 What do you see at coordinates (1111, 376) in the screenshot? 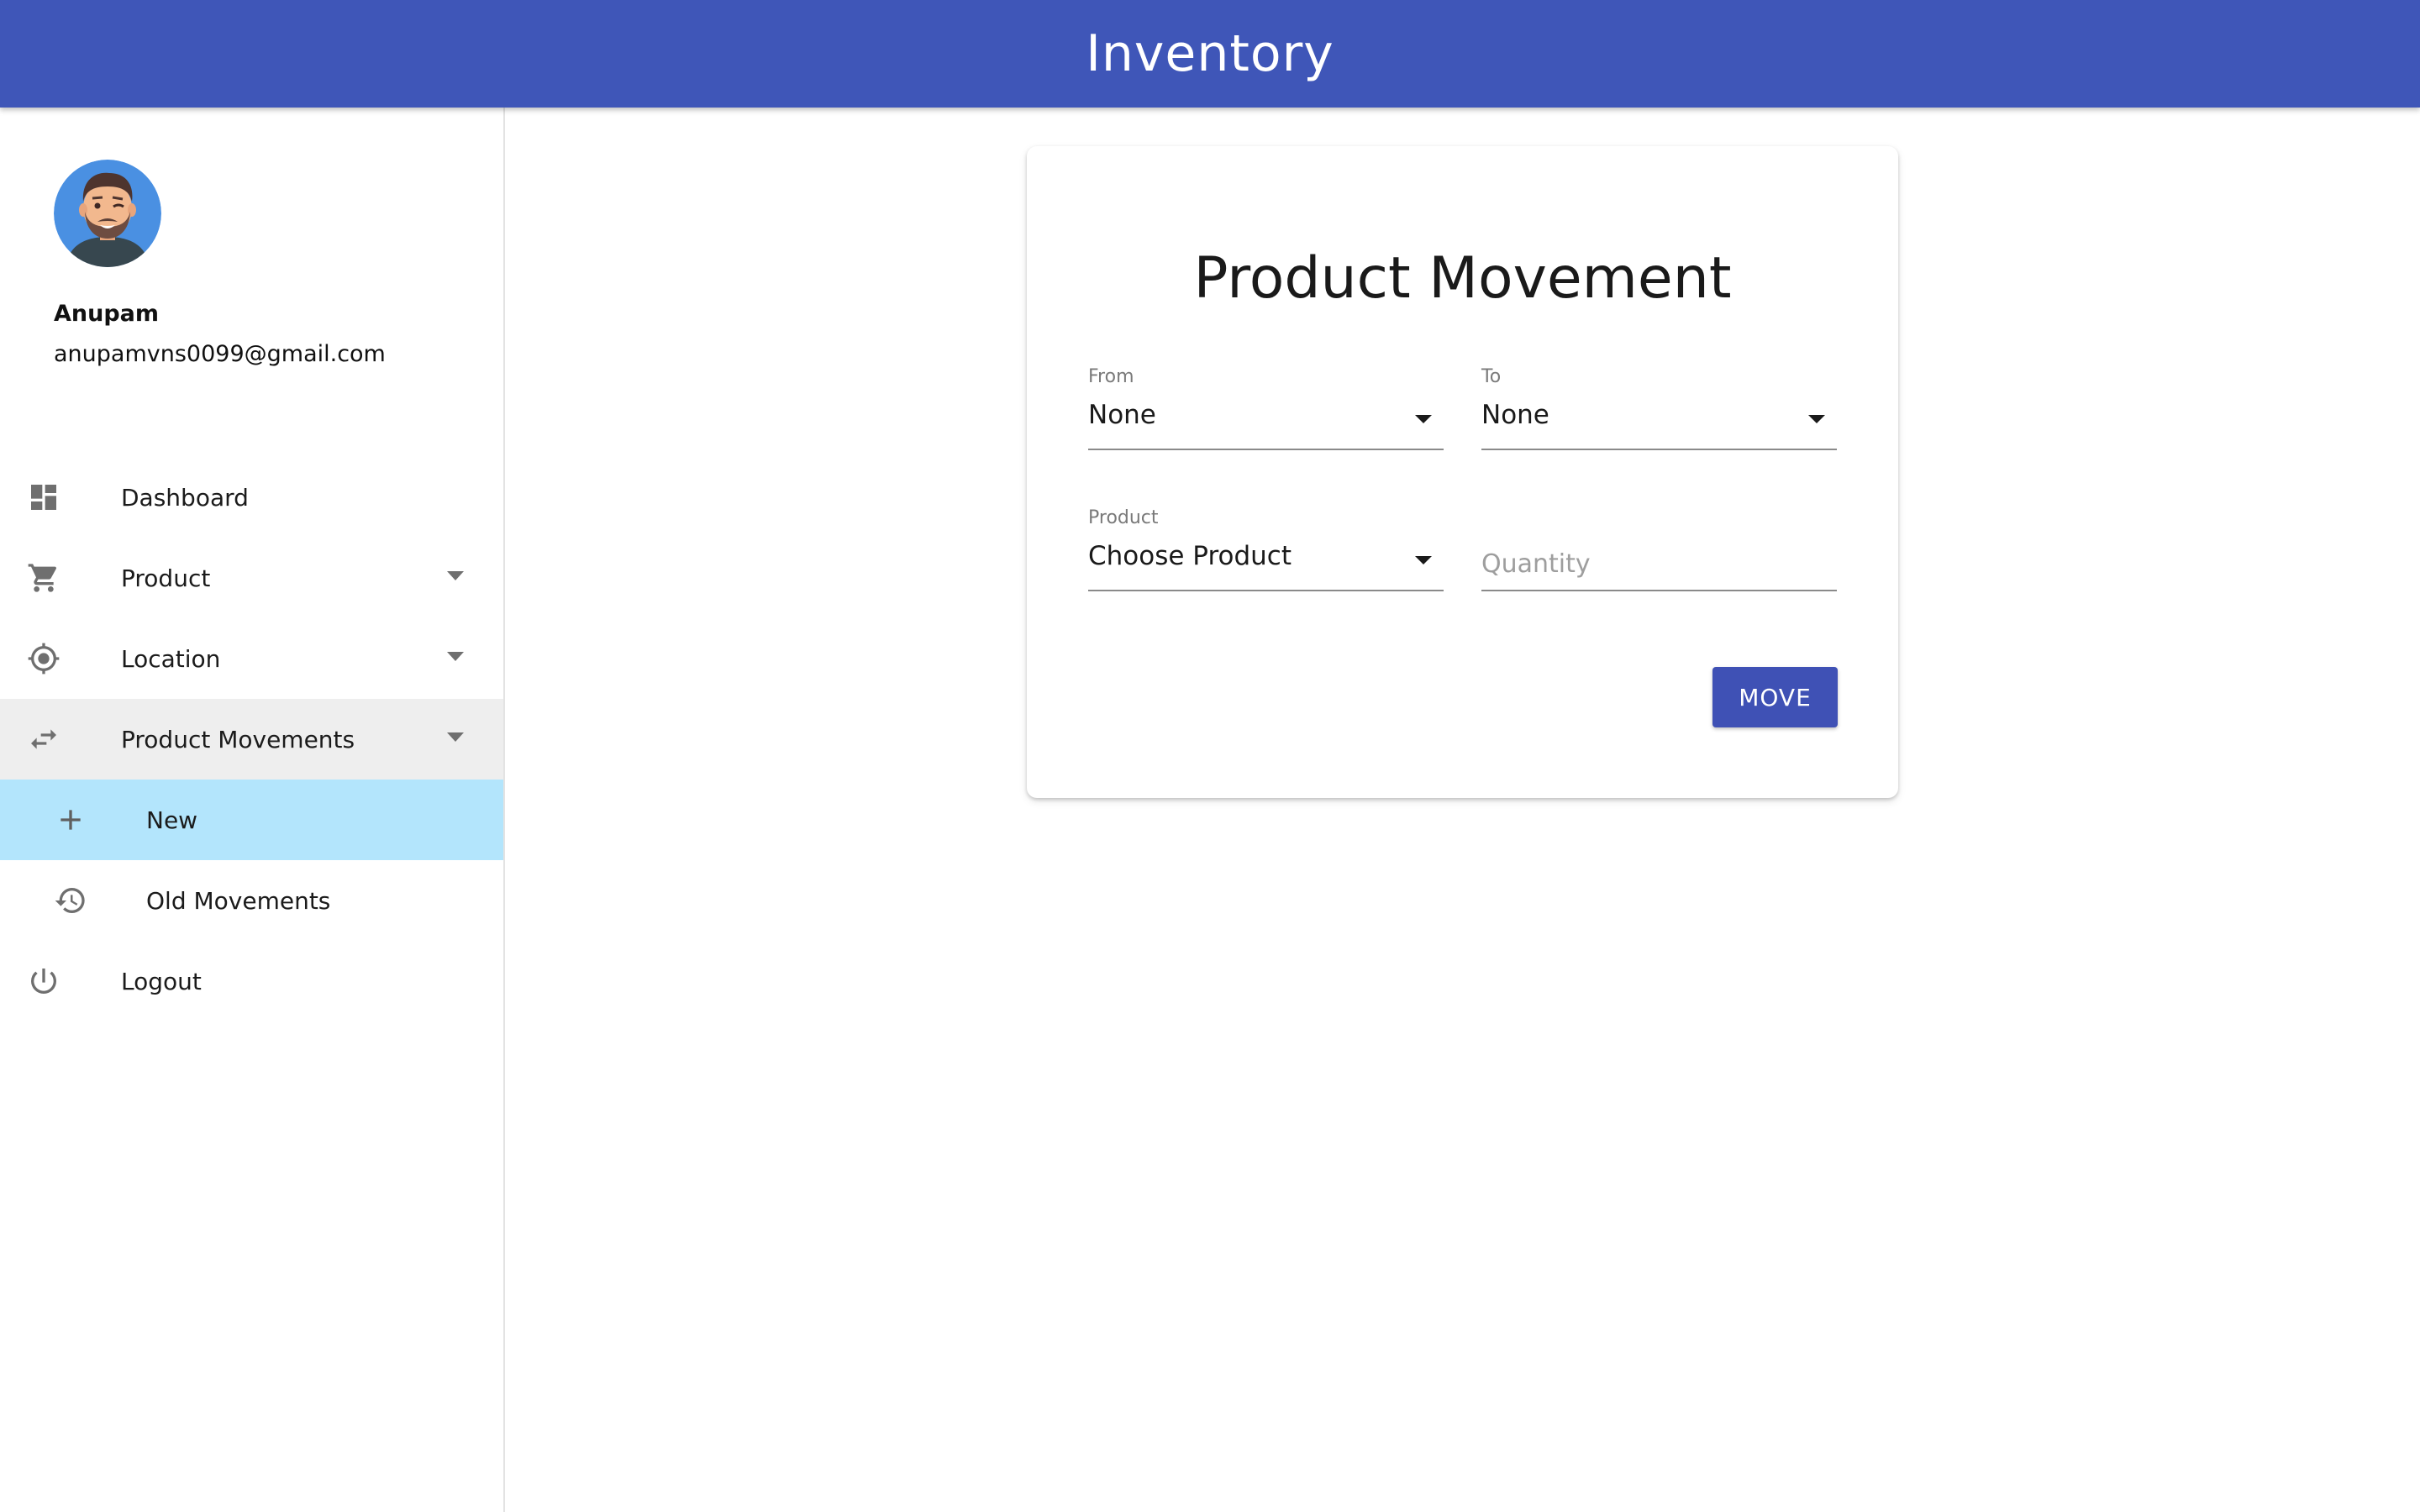
I see `from-label: From` at bounding box center [1111, 376].